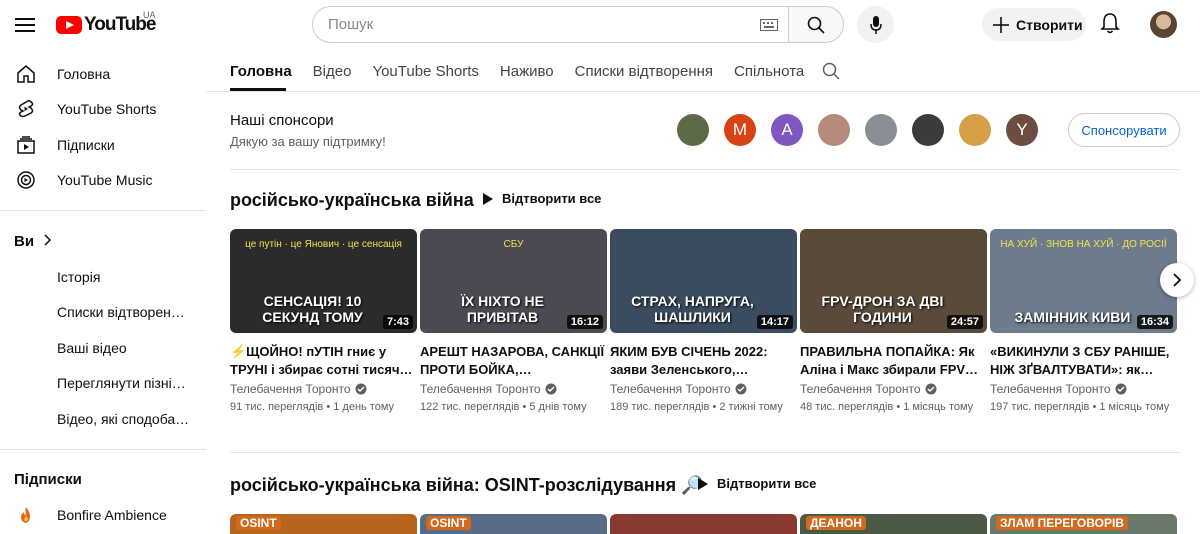 This screenshot has height=534, width=1200. What do you see at coordinates (513, 244) in the screenshot?
I see `thumbnail-overlay-small: СБУ` at bounding box center [513, 244].